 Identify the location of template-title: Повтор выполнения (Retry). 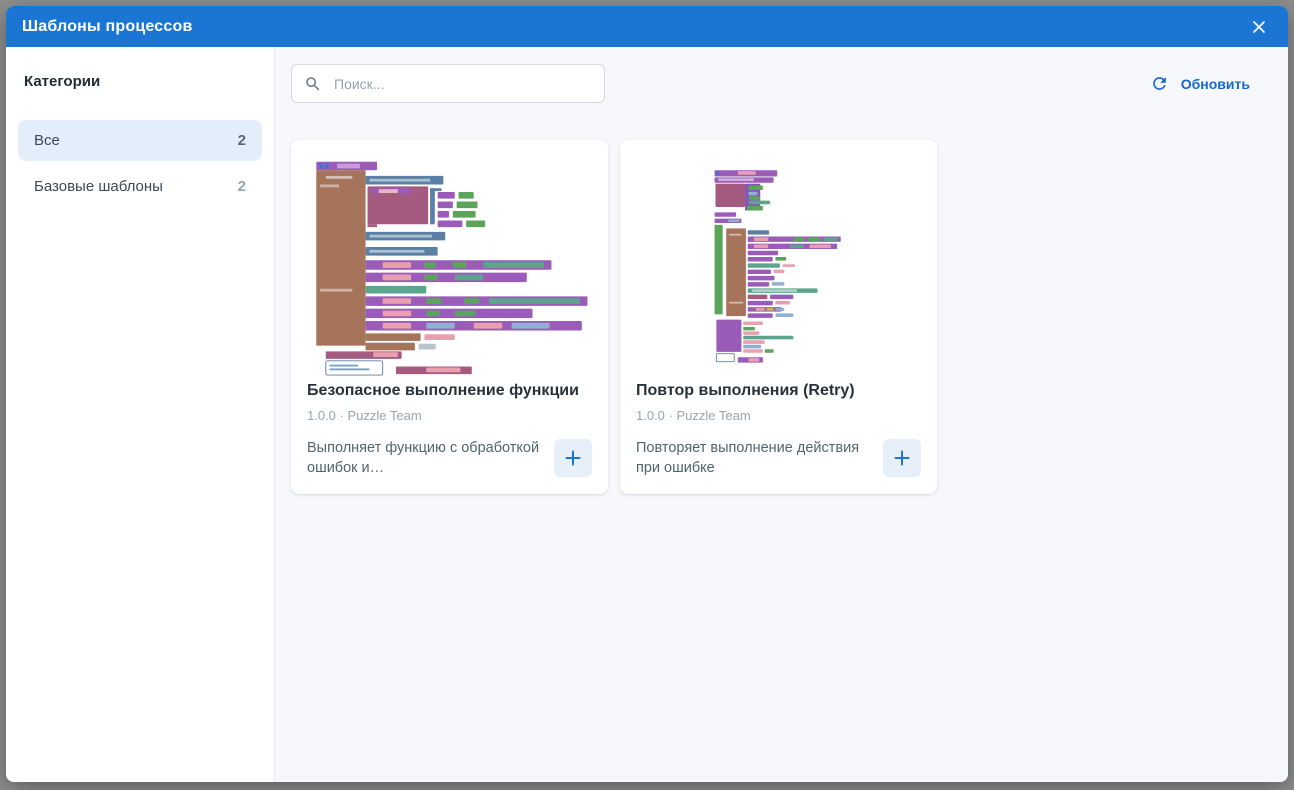
(745, 390).